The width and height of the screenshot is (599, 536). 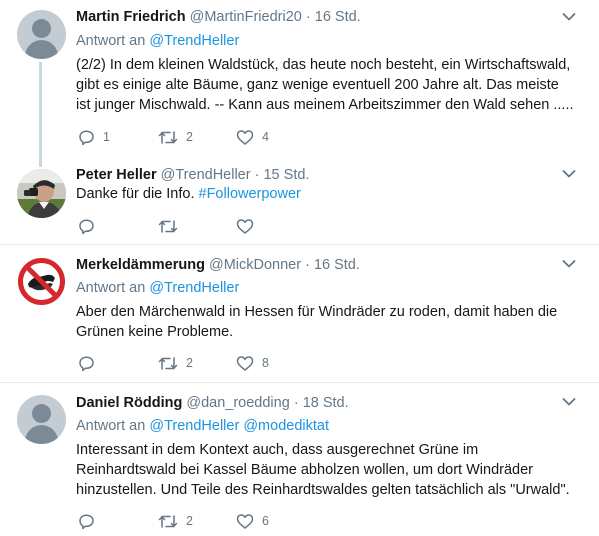 What do you see at coordinates (131, 17) in the screenshot?
I see `author-name: Martin Friedrich` at bounding box center [131, 17].